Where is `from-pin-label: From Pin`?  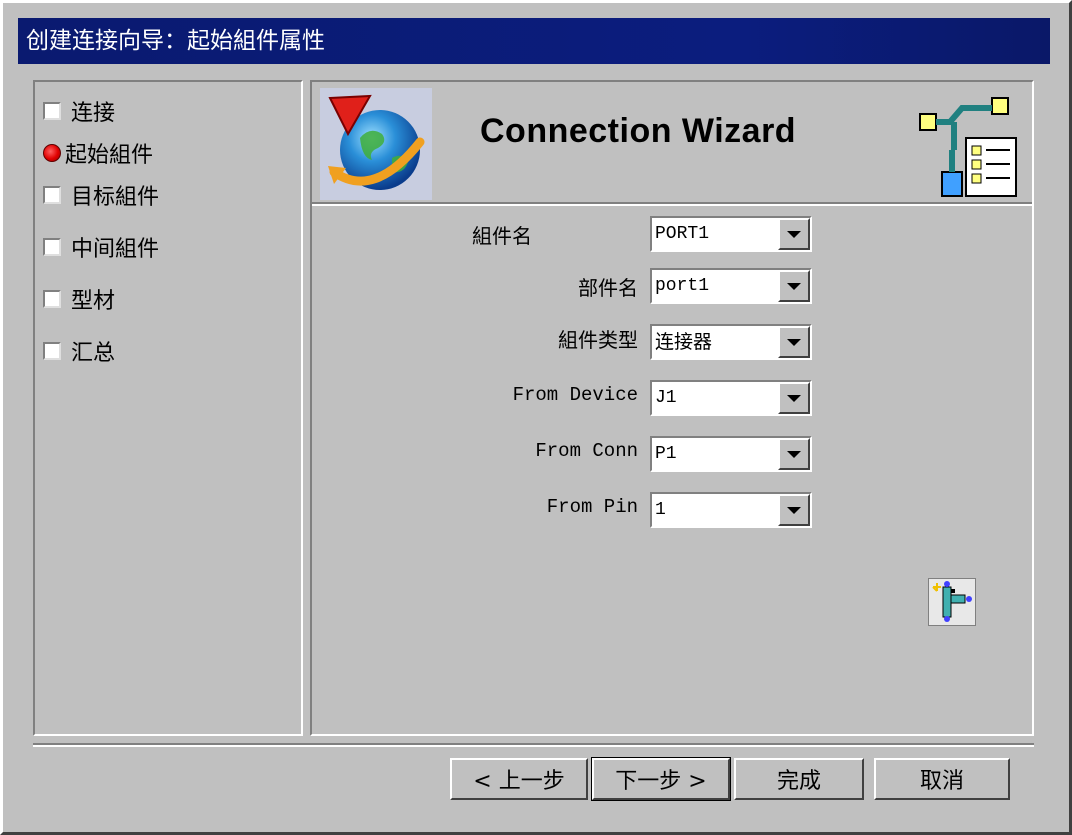 from-pin-label: From Pin is located at coordinates (592, 507).